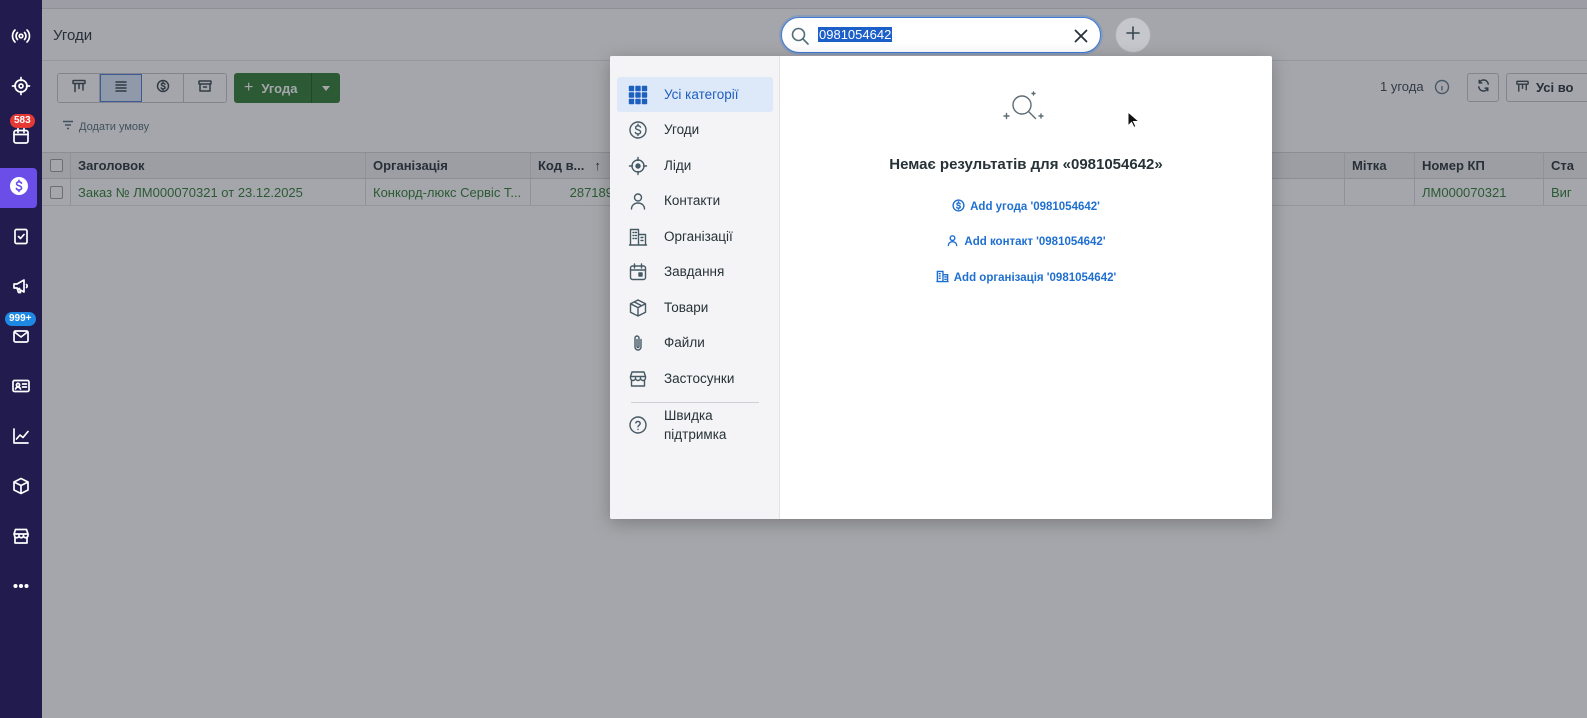 Image resolution: width=1587 pixels, height=718 pixels. I want to click on category-leads-label: Ліди, so click(678, 165).